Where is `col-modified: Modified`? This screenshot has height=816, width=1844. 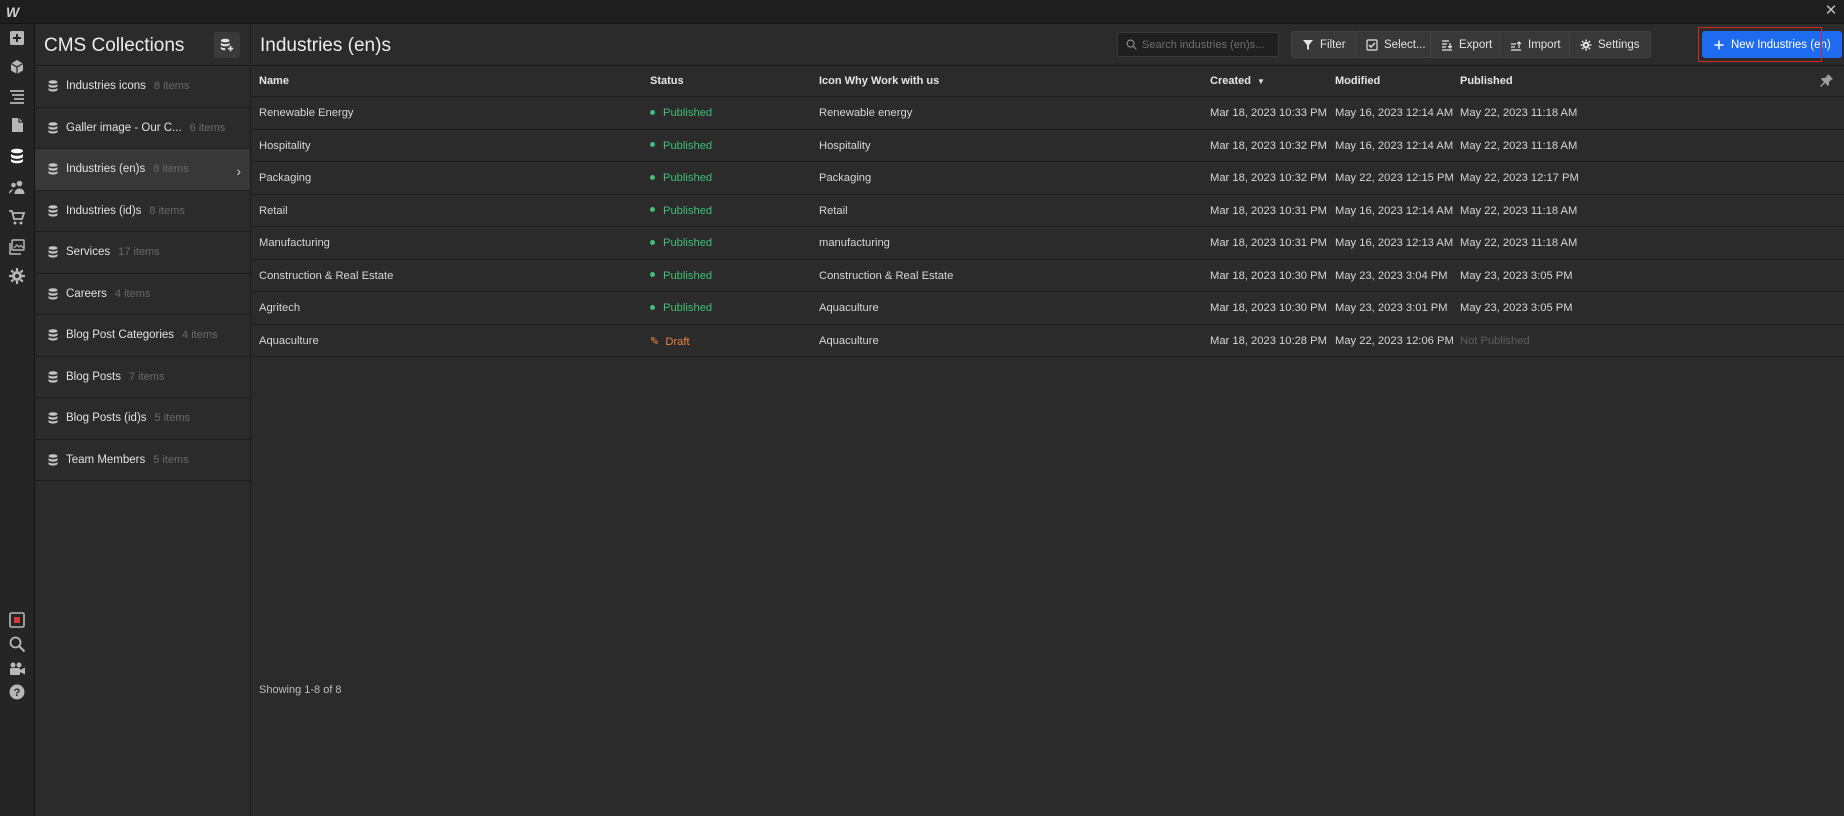 col-modified: Modified is located at coordinates (1357, 81).